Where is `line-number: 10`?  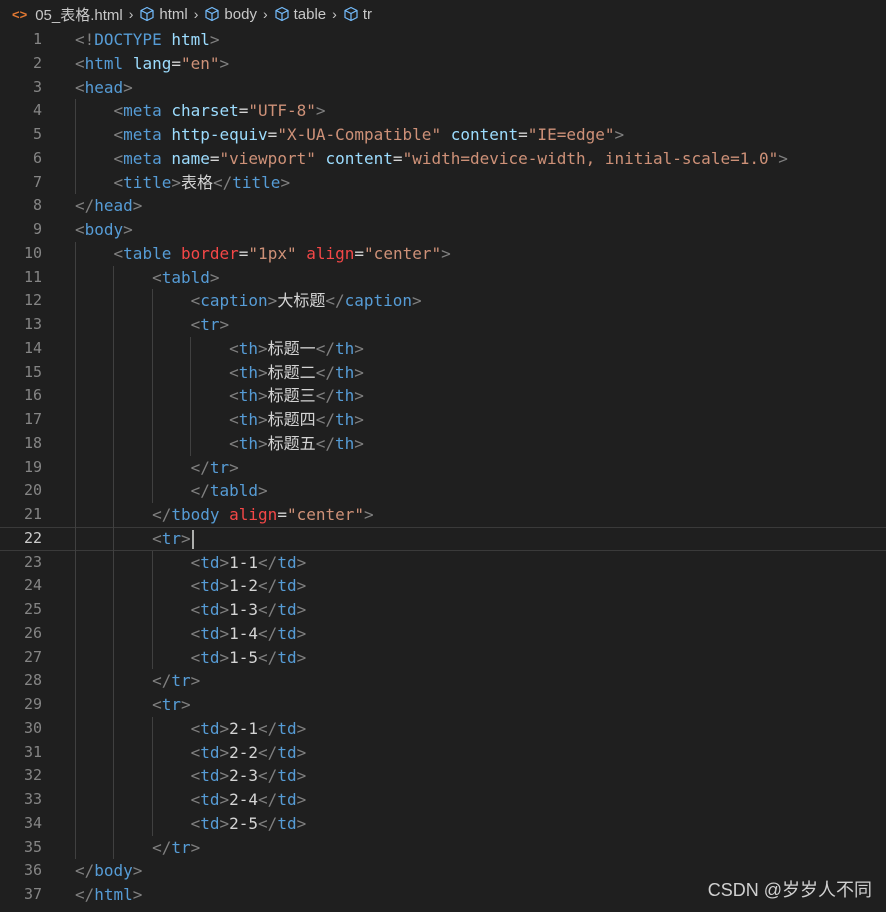
line-number: 10 is located at coordinates (32, 252).